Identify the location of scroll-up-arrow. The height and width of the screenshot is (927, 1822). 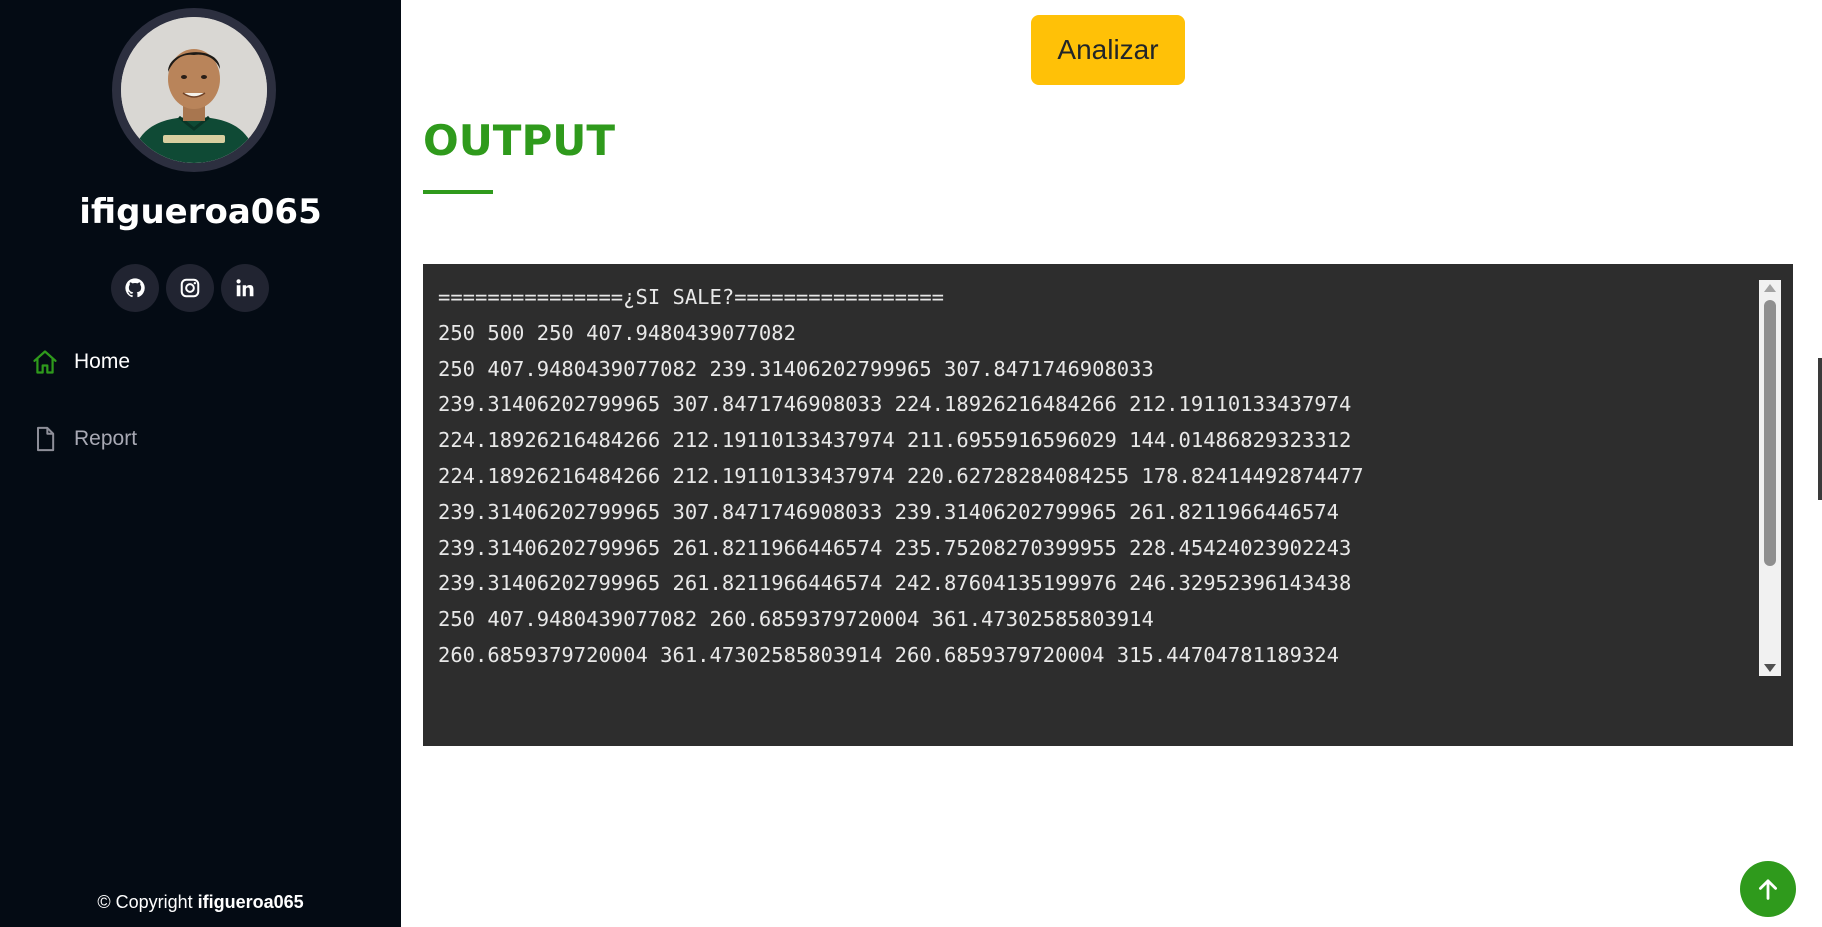
(1770, 288).